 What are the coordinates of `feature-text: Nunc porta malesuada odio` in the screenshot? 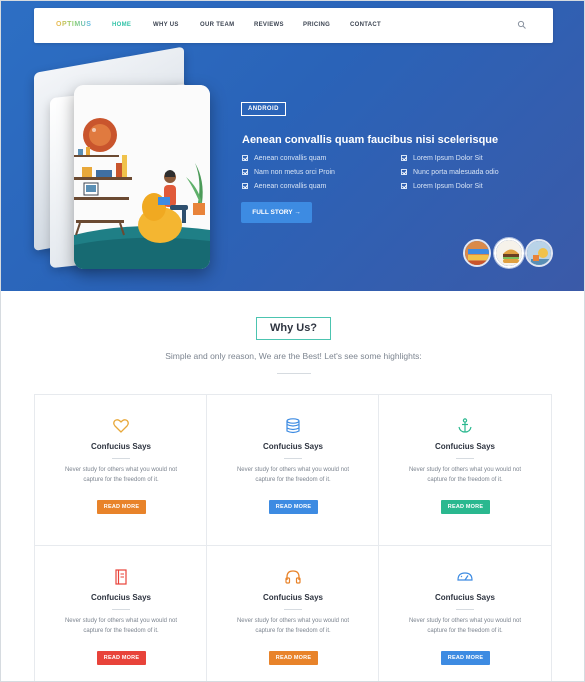 It's located at (456, 172).